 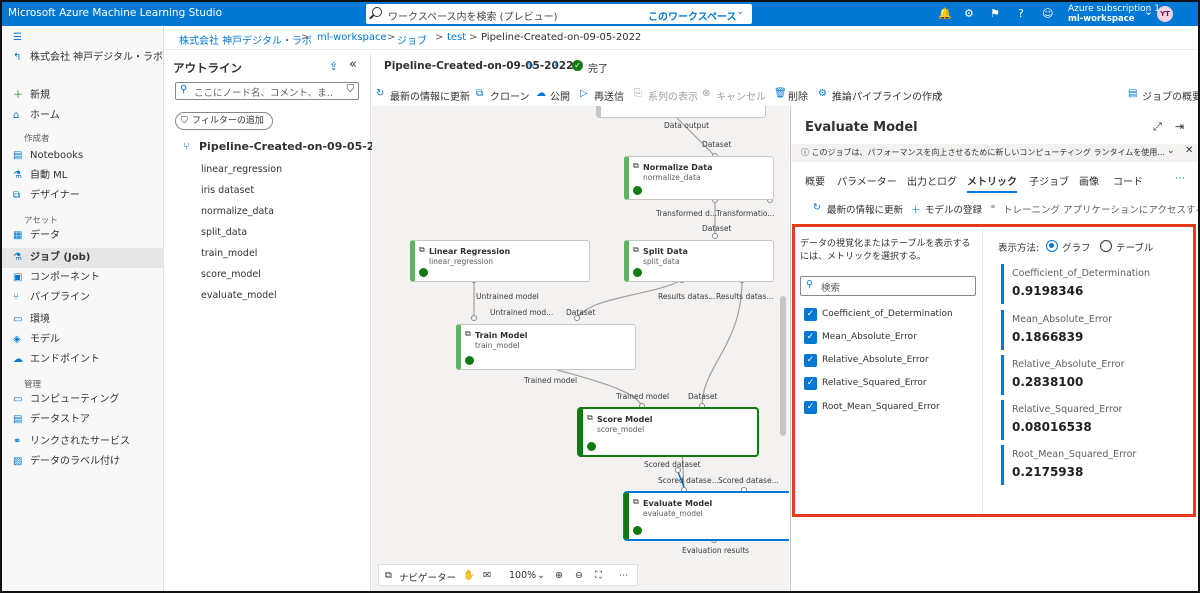 I want to click on breadcrumb-item: ml-workspace, so click(x=352, y=37).